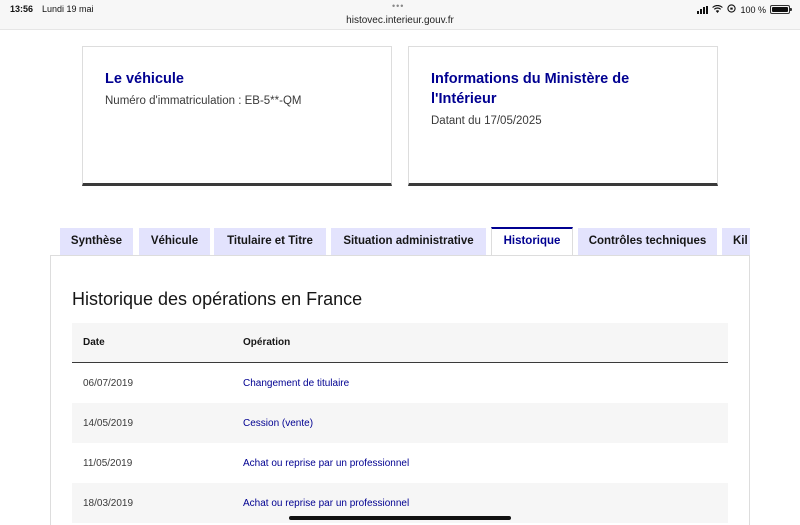 This screenshot has height=525, width=800. What do you see at coordinates (486, 121) in the screenshot?
I see `ministry-date: Datant du 17/05/2025` at bounding box center [486, 121].